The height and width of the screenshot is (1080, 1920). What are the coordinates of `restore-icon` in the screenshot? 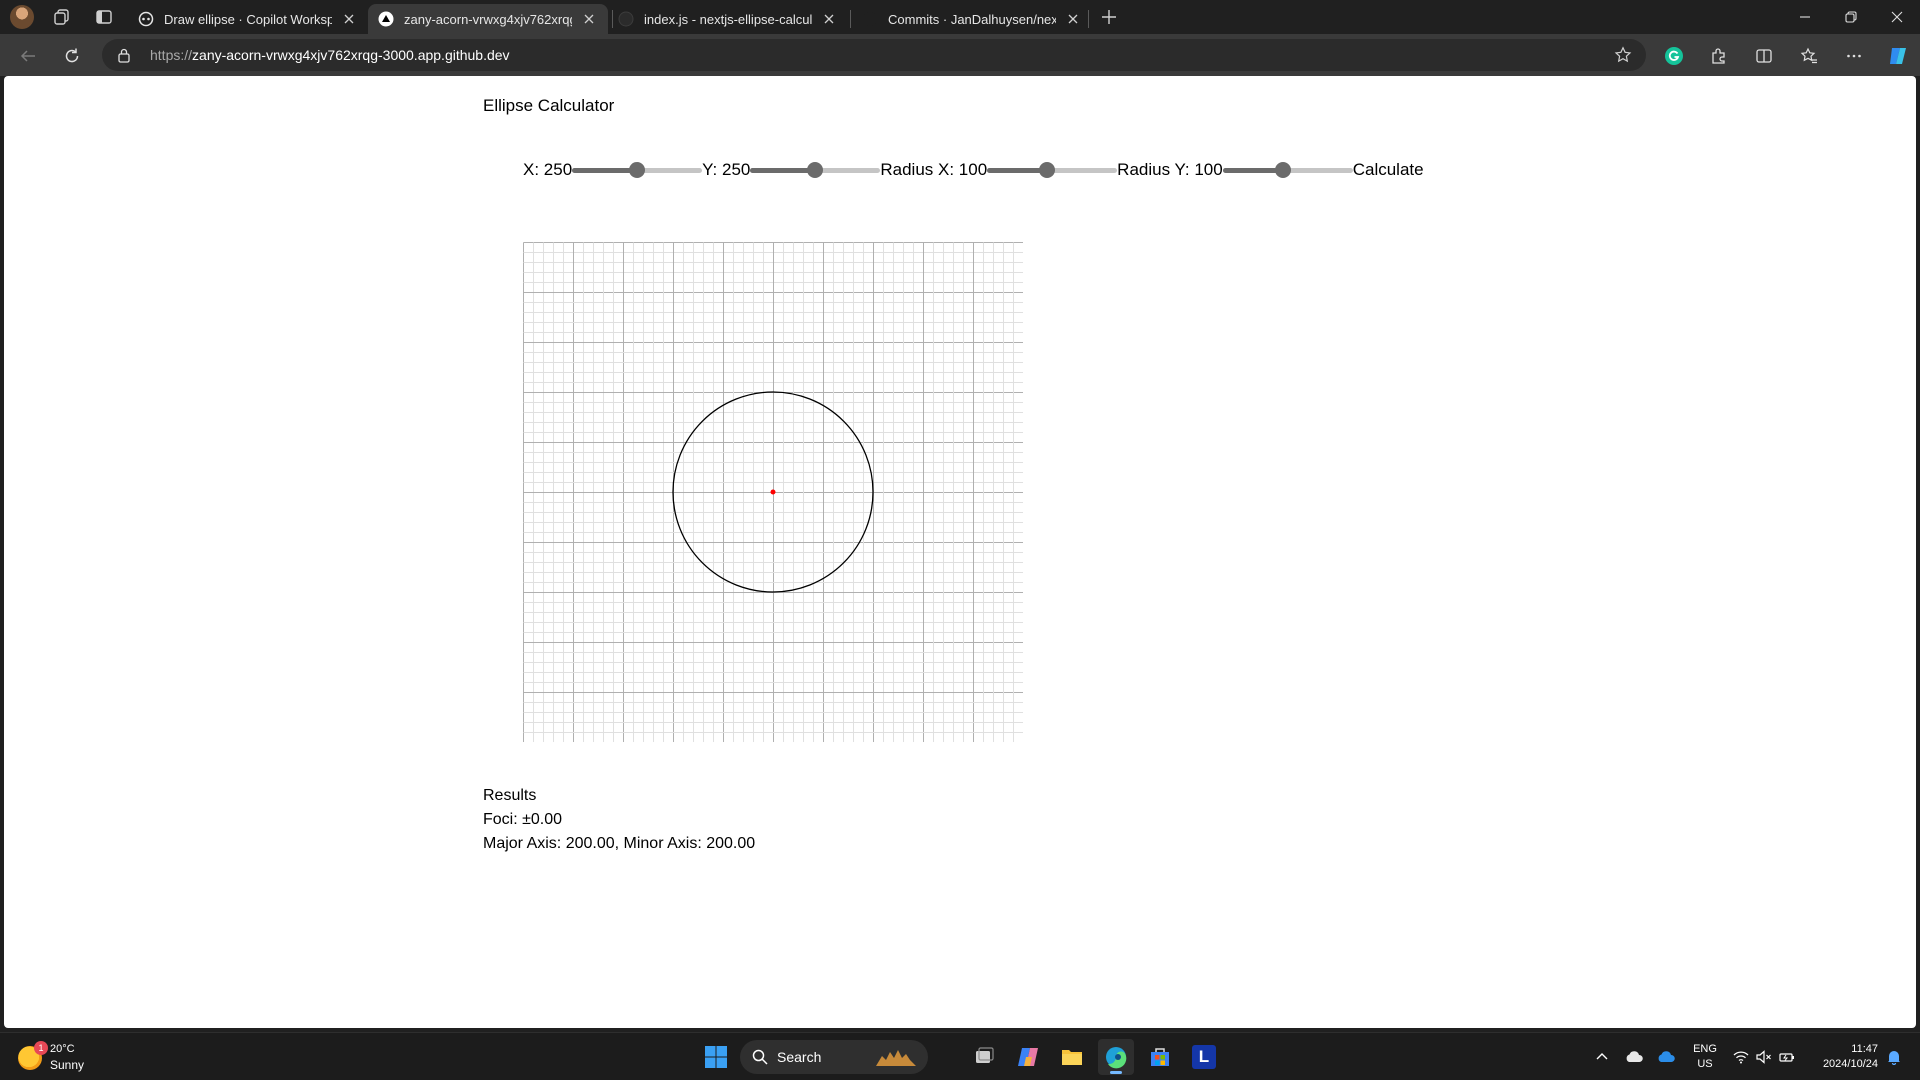 It's located at (1851, 17).